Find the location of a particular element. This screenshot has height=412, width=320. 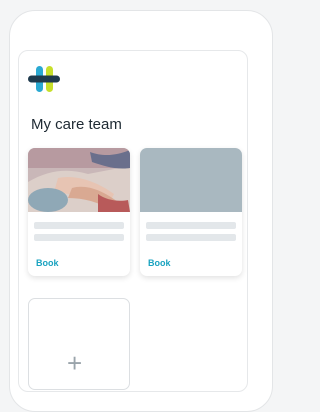

plus-icon: + is located at coordinates (75, 363).